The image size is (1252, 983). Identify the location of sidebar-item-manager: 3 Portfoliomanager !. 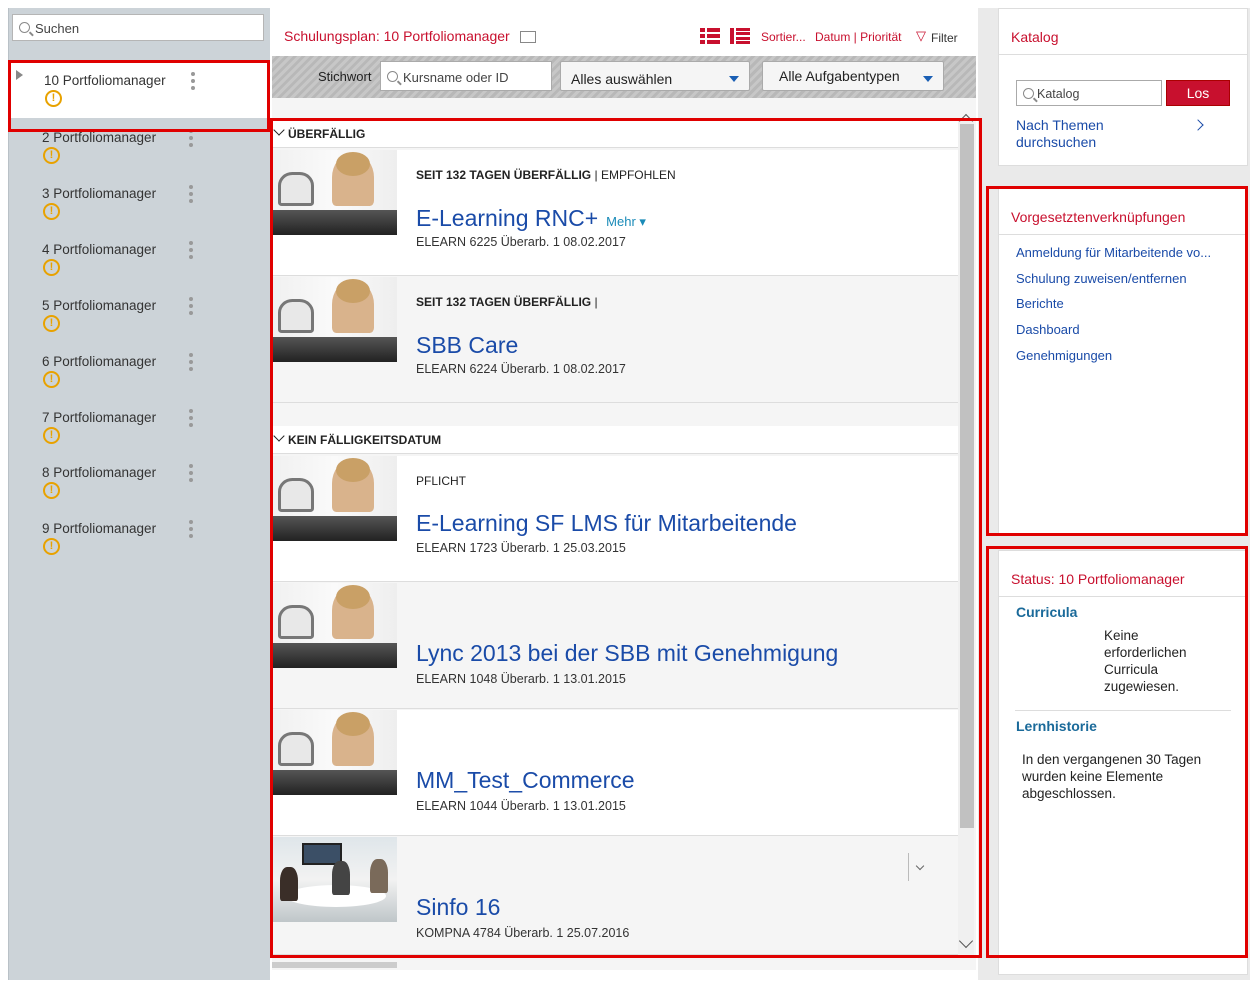
(157, 210).